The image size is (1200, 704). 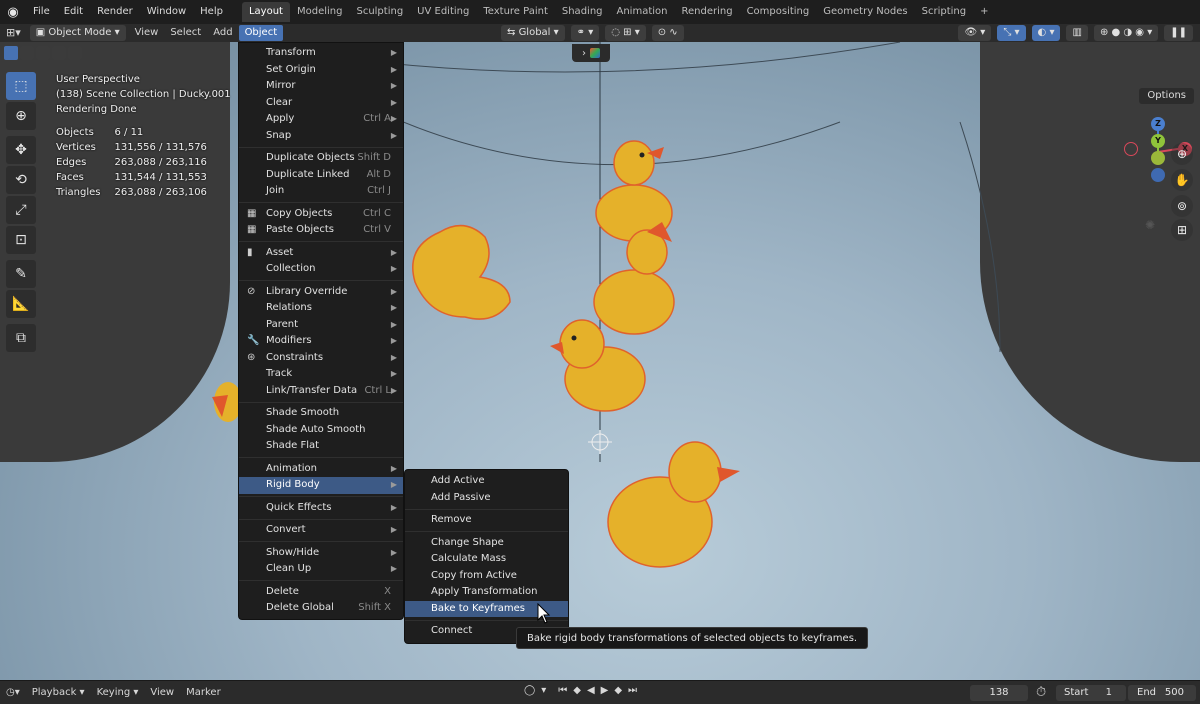 What do you see at coordinates (321, 292) in the screenshot?
I see `menu-item-library-override: ⊘ Library Override ▶` at bounding box center [321, 292].